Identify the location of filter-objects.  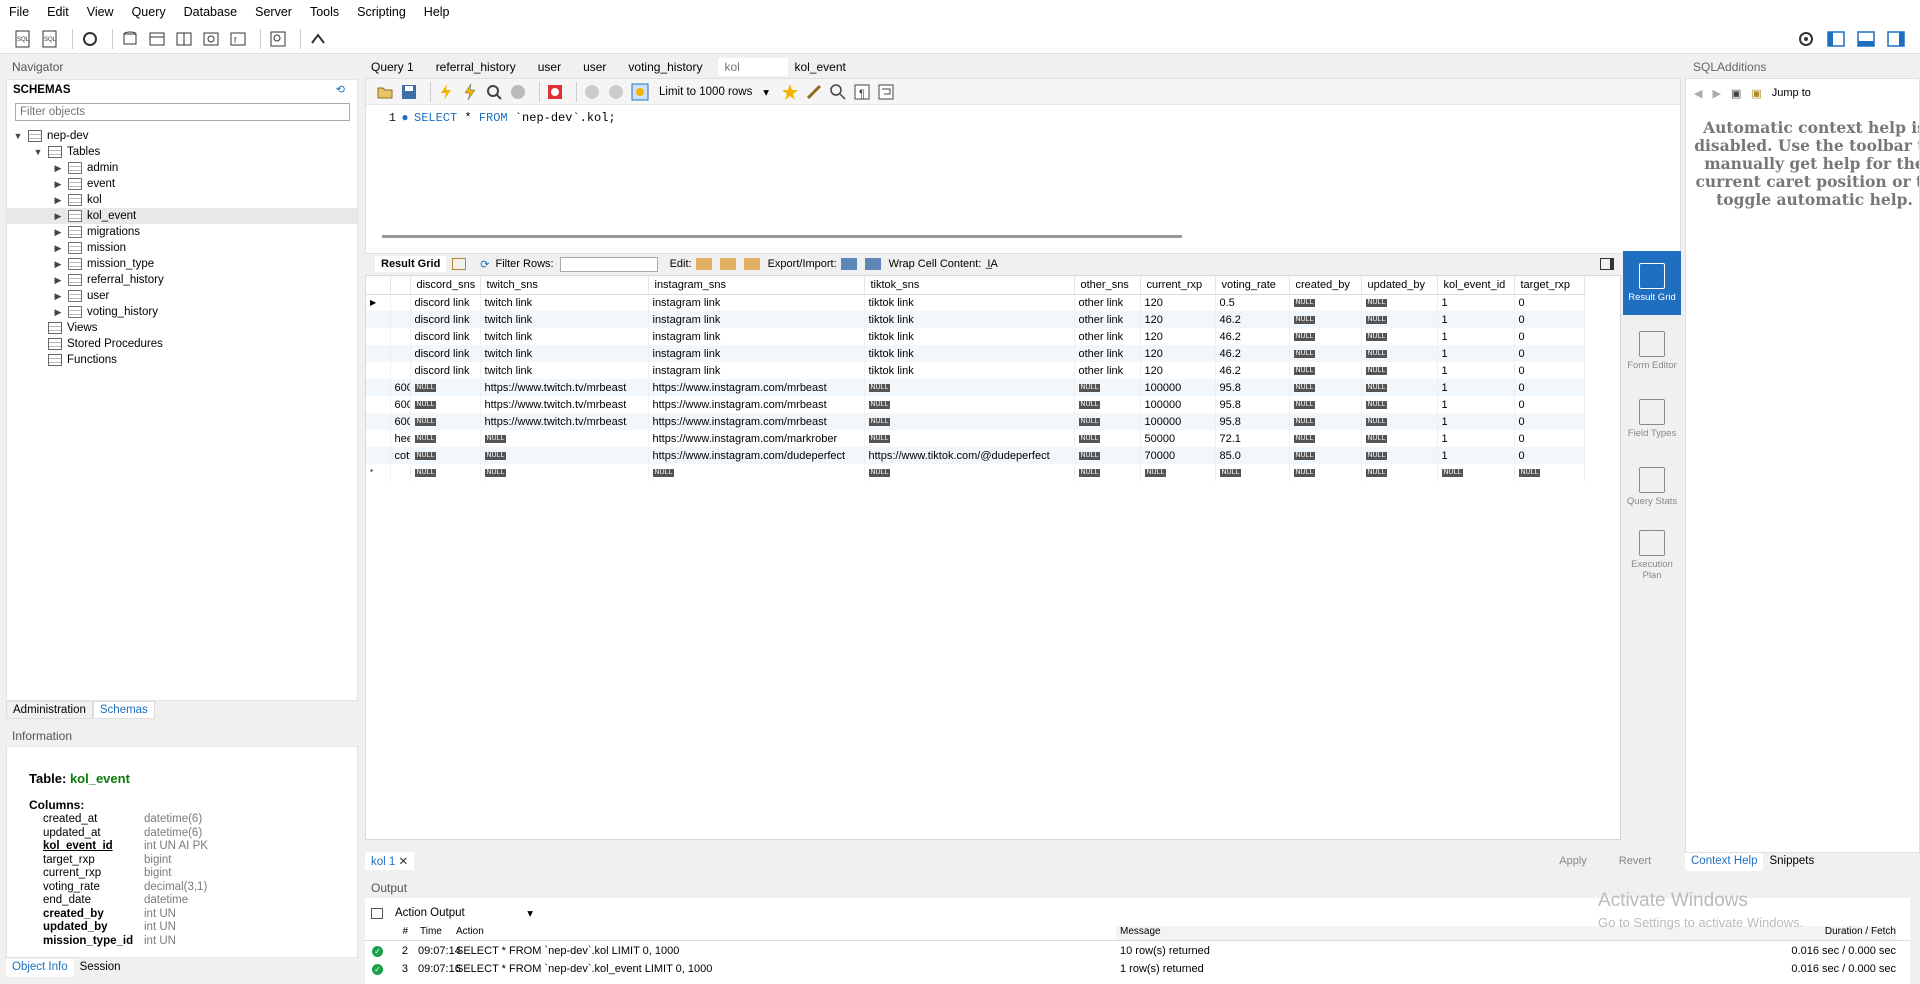
(182, 112).